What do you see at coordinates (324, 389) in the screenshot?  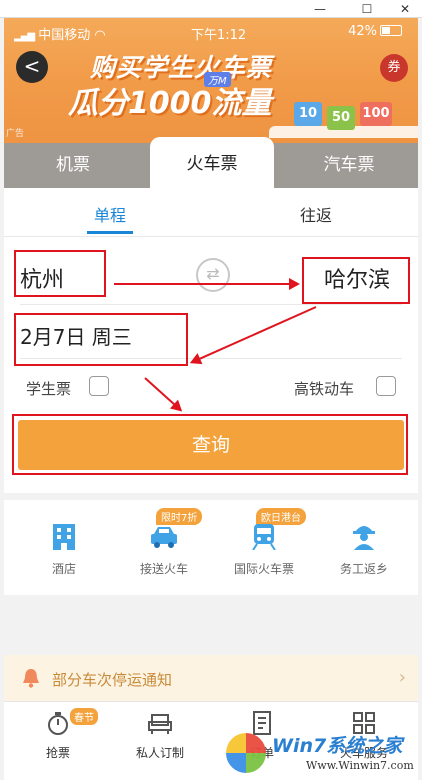 I see `high-speed-label: 高铁动车` at bounding box center [324, 389].